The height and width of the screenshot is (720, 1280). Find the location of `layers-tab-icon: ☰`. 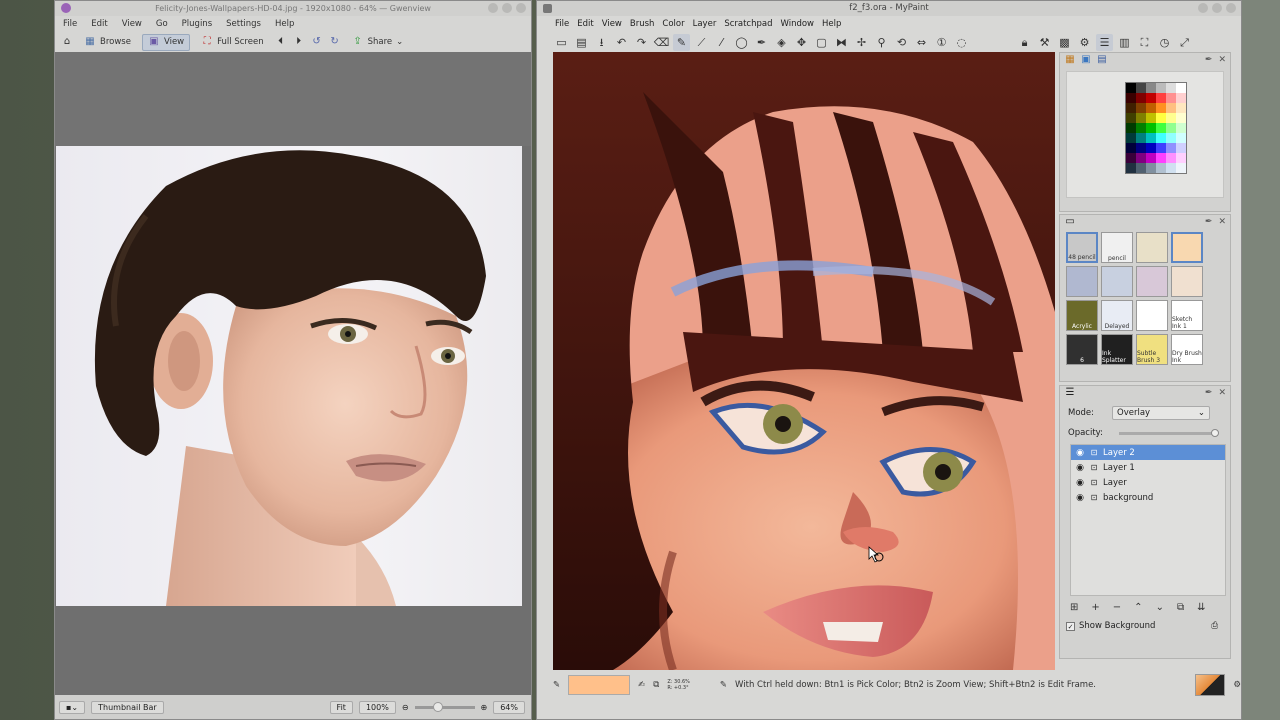

layers-tab-icon: ☰ is located at coordinates (1070, 393).